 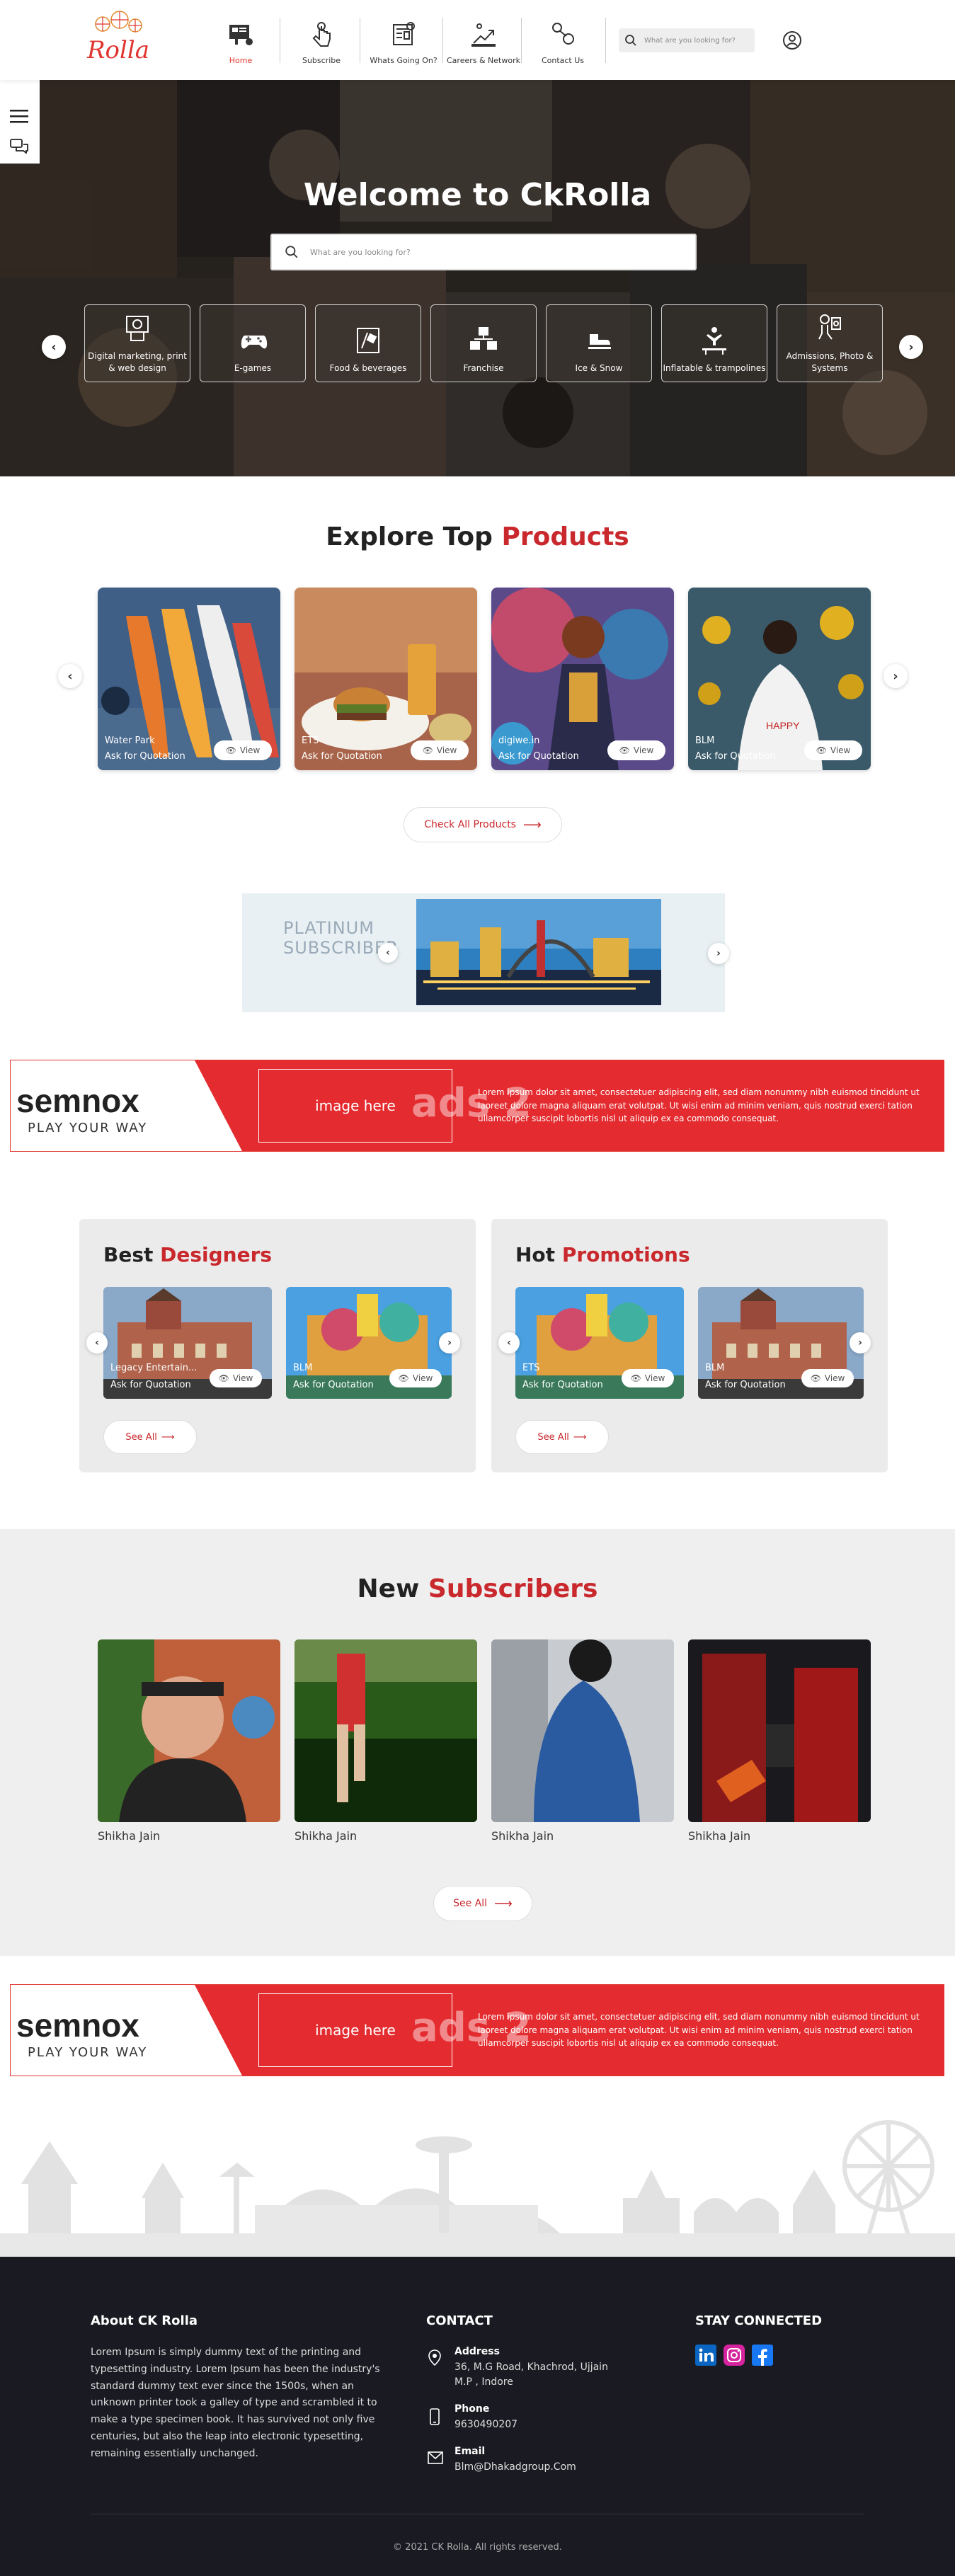 I want to click on phone-text: 9630490207, so click(x=485, y=2424).